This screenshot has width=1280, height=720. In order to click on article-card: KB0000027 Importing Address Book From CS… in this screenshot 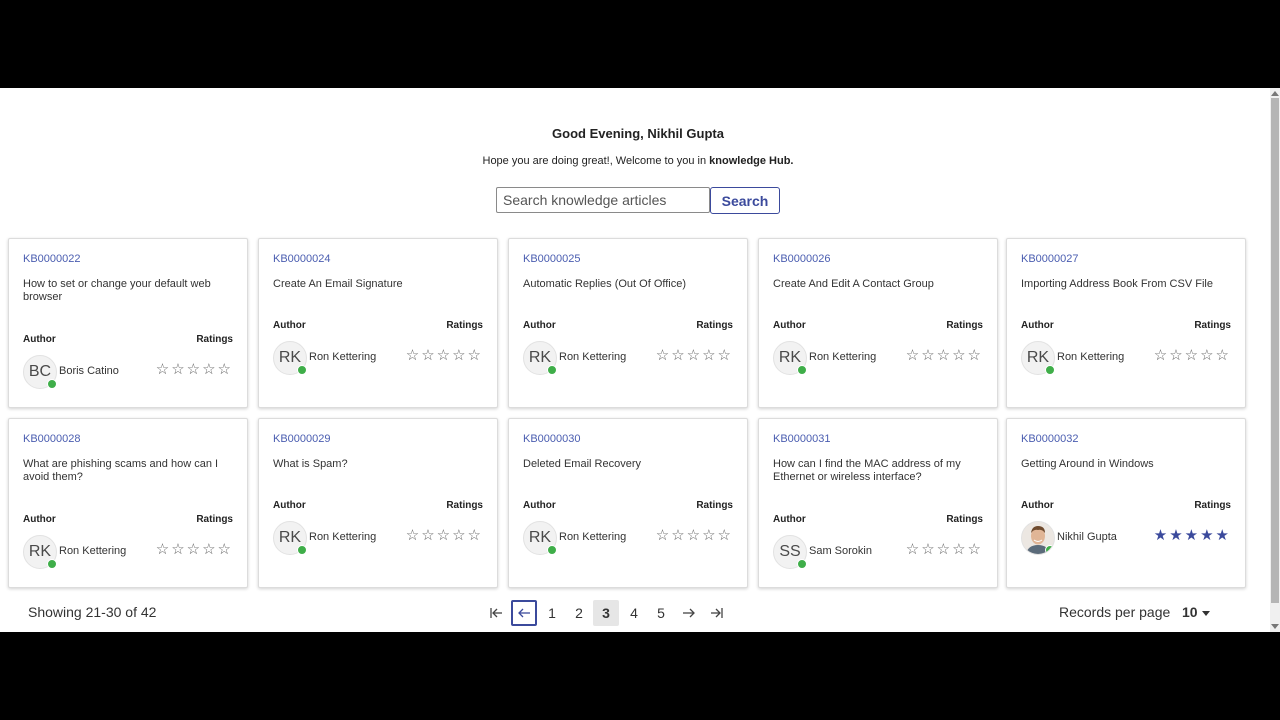, I will do `click(1126, 323)`.